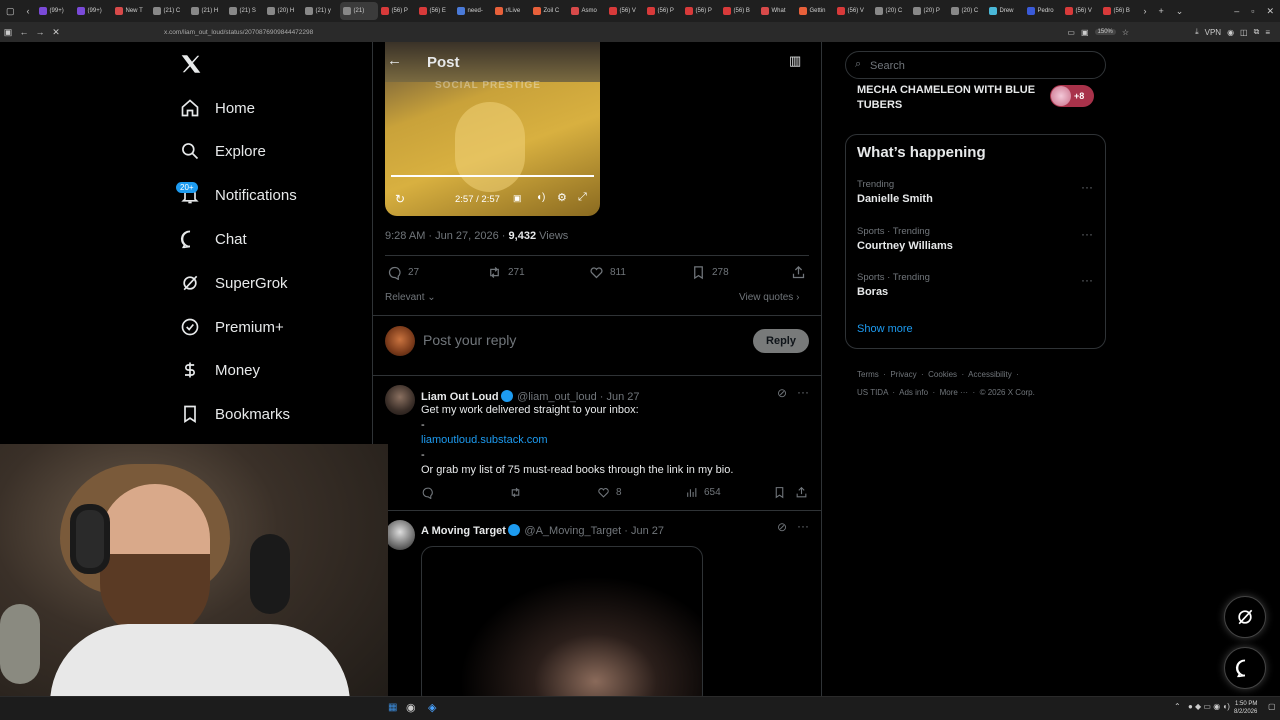  I want to click on browser-tab: (56) E, so click(435, 11).